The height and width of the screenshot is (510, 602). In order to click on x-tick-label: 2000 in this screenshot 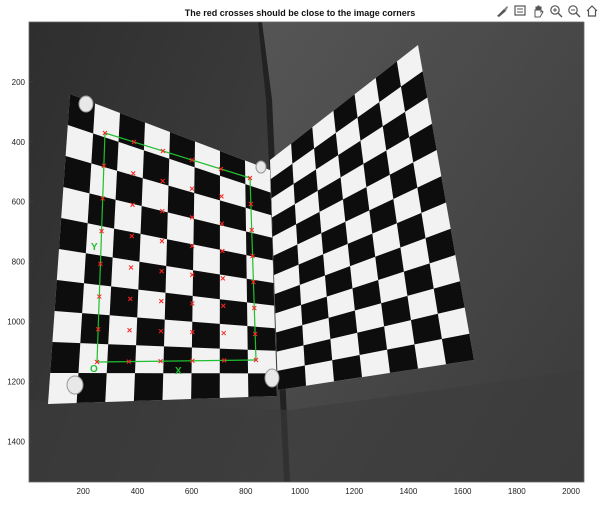, I will do `click(571, 491)`.